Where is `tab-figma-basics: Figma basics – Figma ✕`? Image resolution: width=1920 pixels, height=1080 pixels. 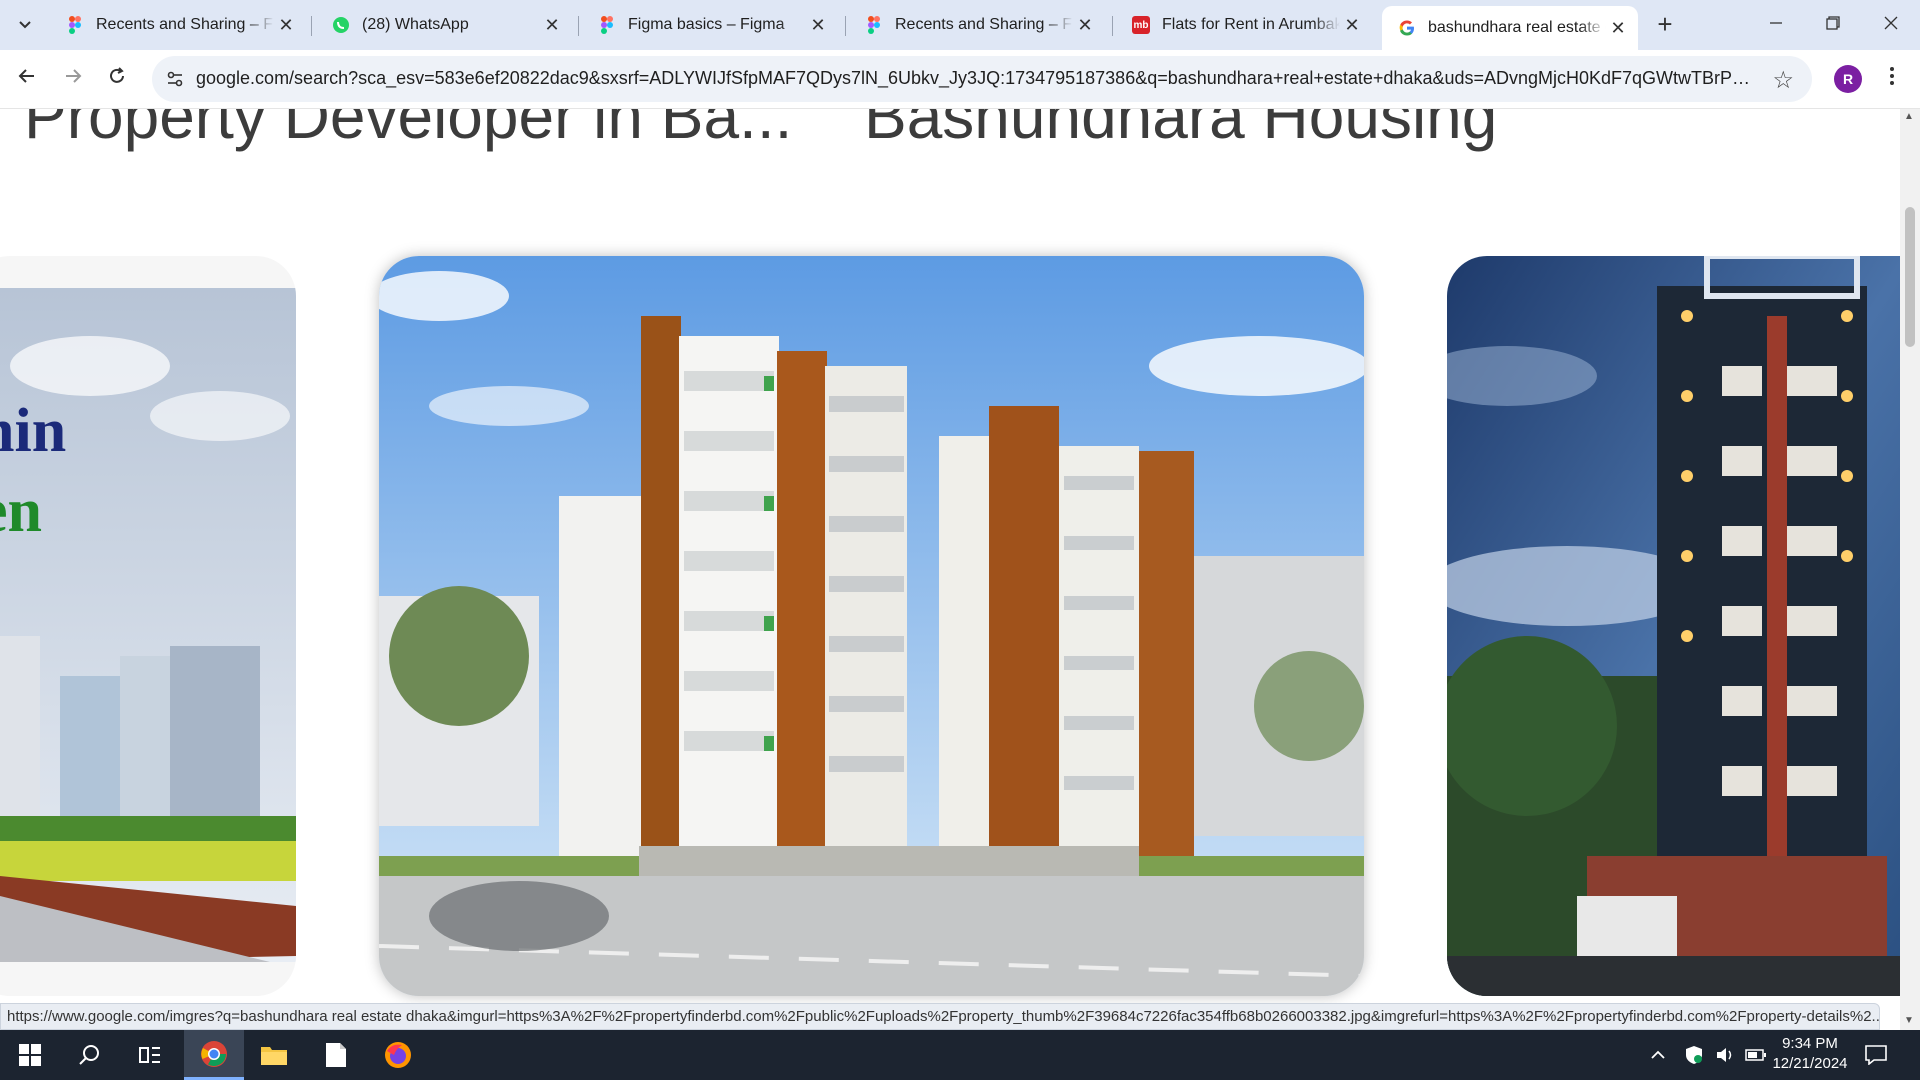 tab-figma-basics: Figma basics – Figma ✕ is located at coordinates (710, 25).